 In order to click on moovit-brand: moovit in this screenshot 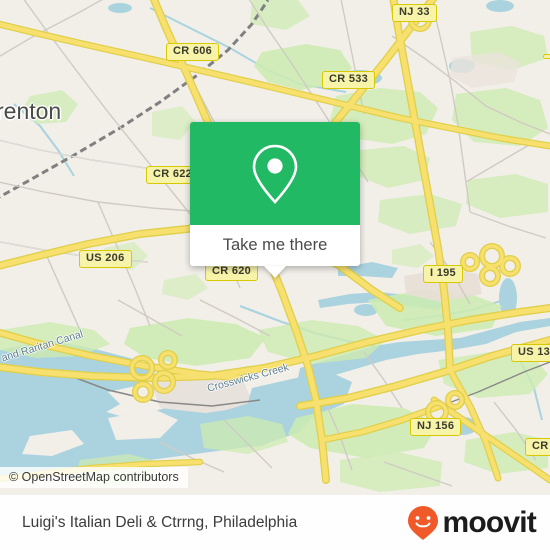, I will do `click(471, 523)`.